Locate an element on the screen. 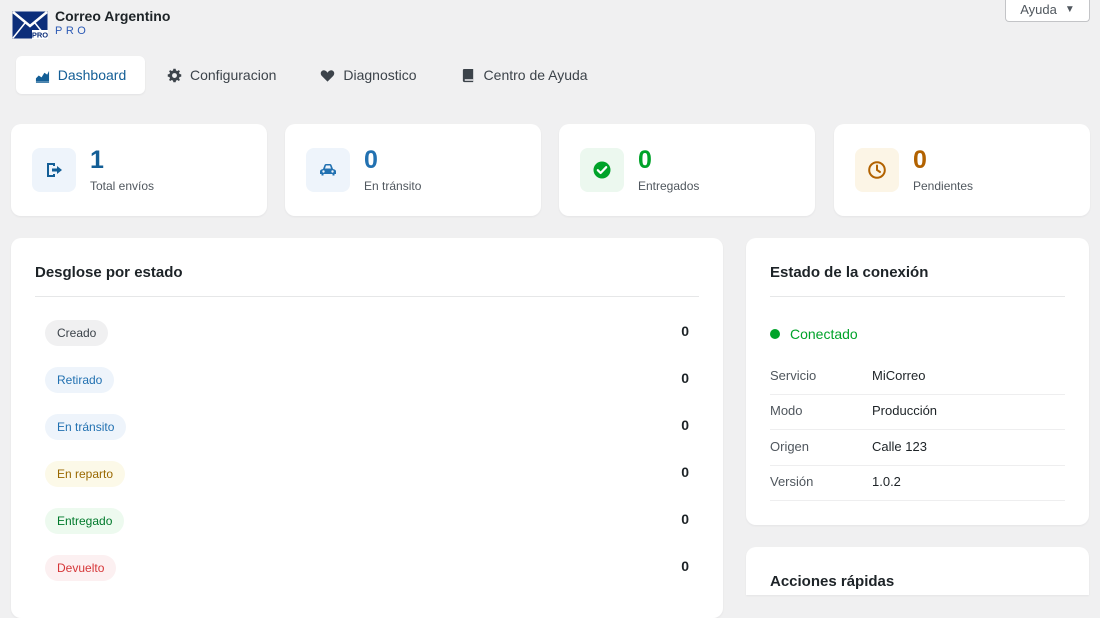 The height and width of the screenshot is (618, 1100). car-icon is located at coordinates (328, 170).